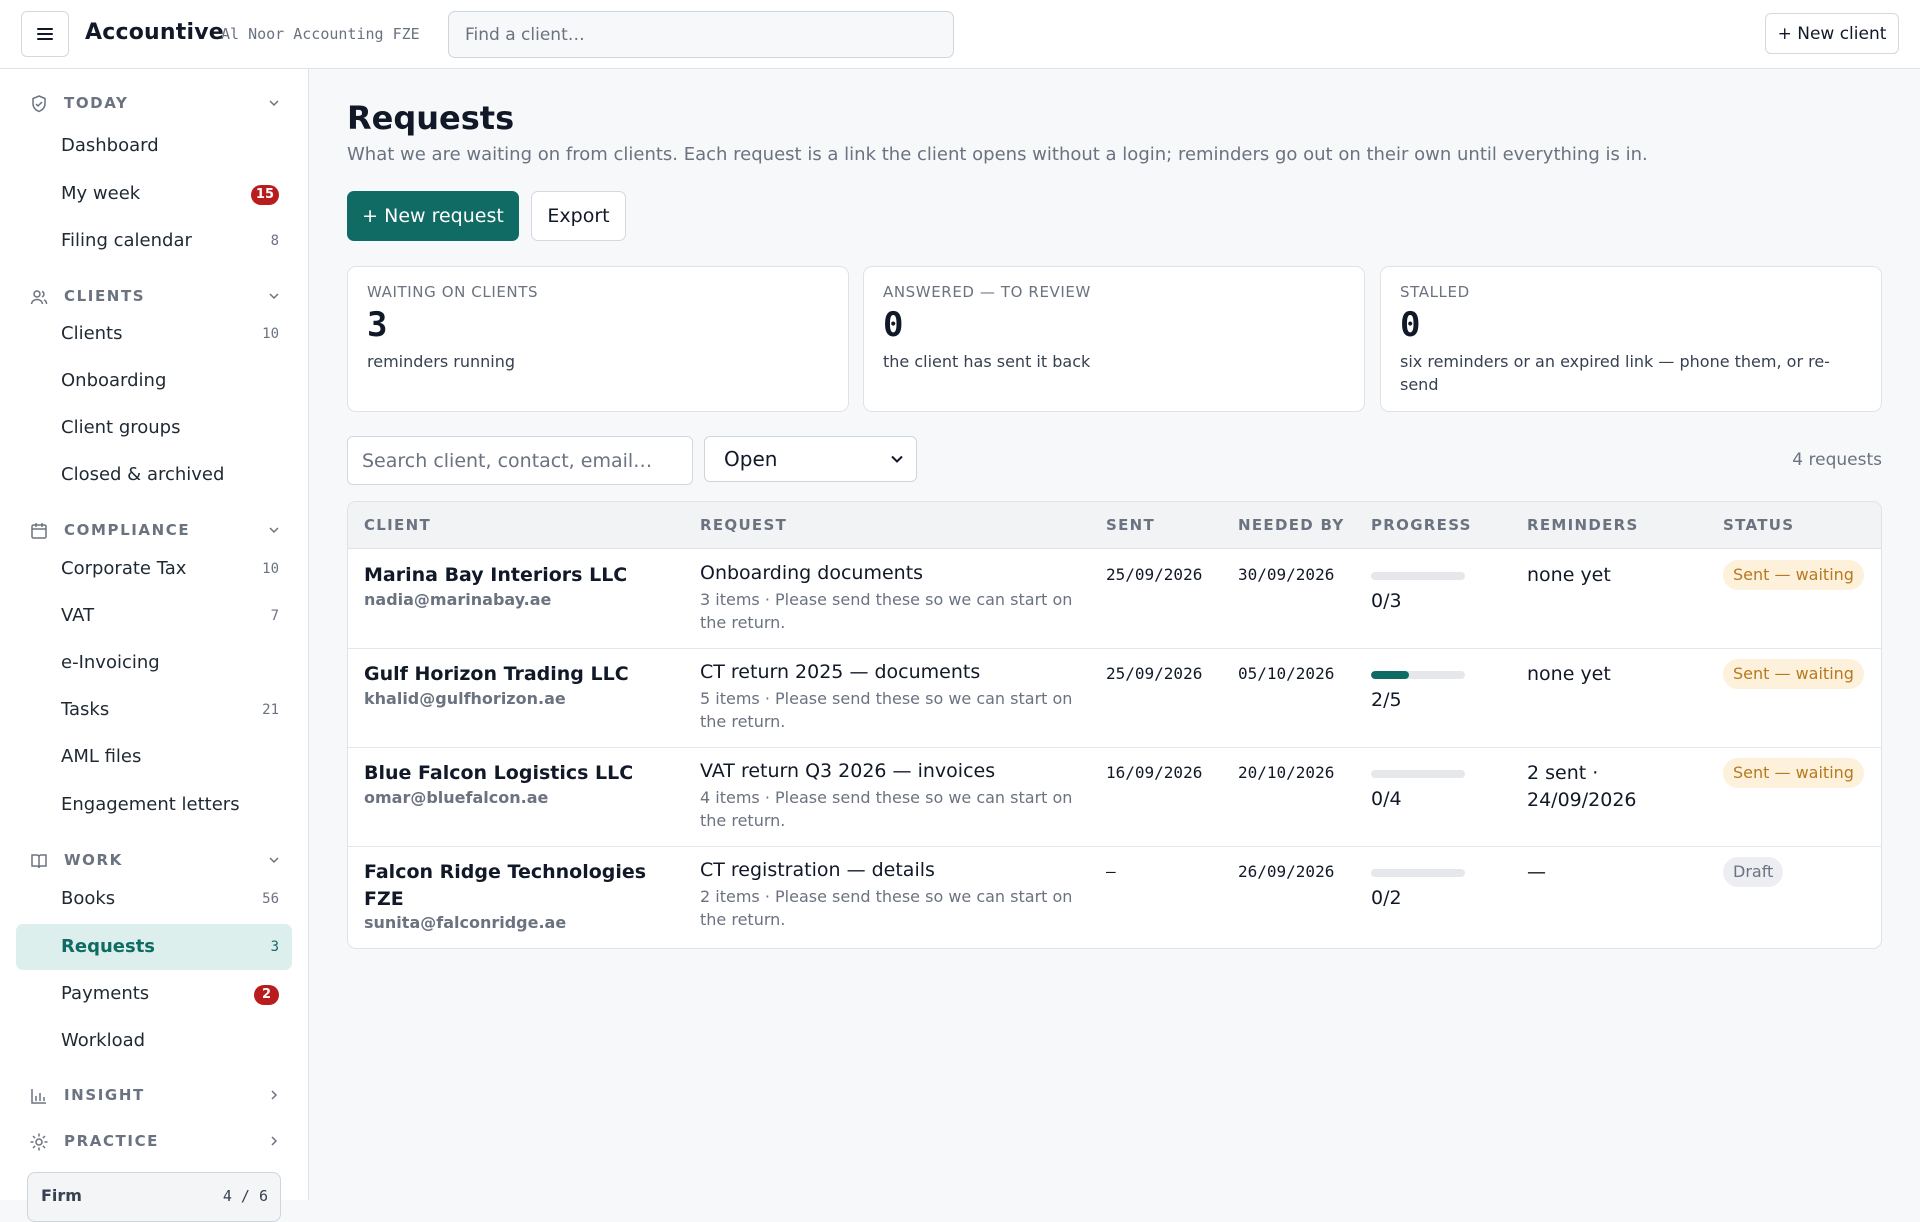  I want to click on sidebar-item-onboarding: Onboarding, so click(154, 381).